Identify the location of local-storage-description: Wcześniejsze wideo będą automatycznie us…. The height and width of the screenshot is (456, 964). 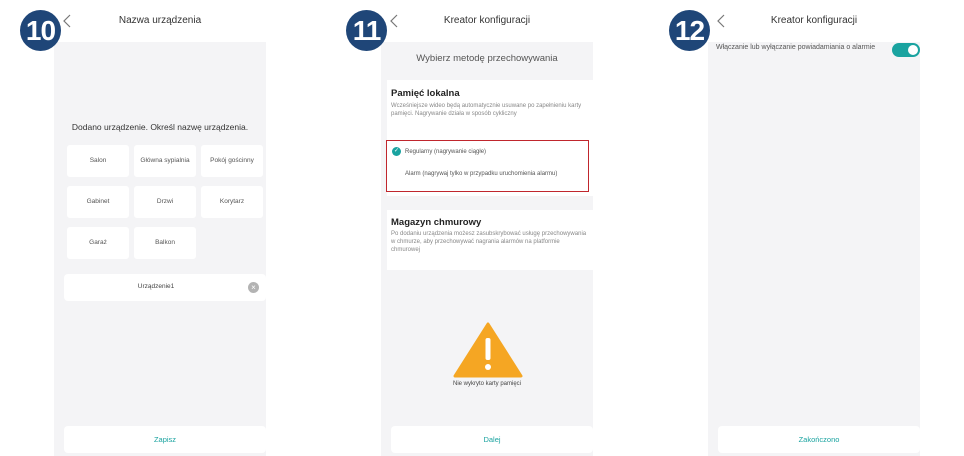
(486, 110).